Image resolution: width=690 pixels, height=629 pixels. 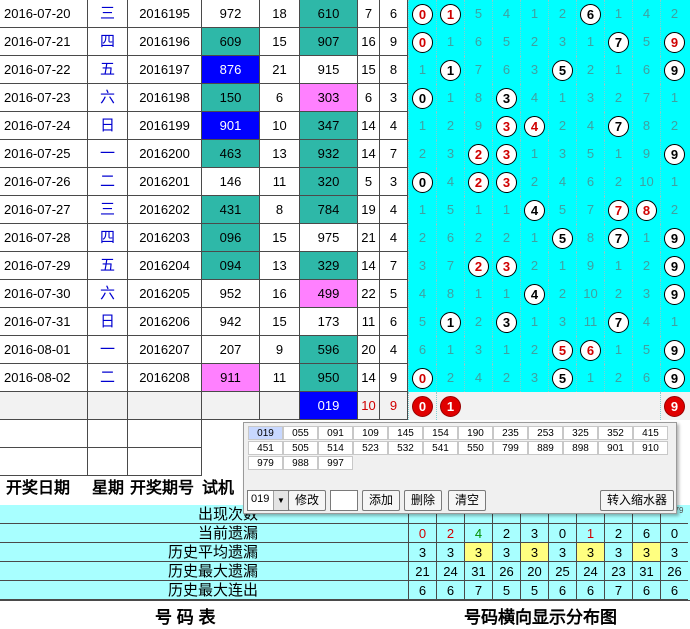 I want to click on stats-value: 5, so click(x=506, y=590).